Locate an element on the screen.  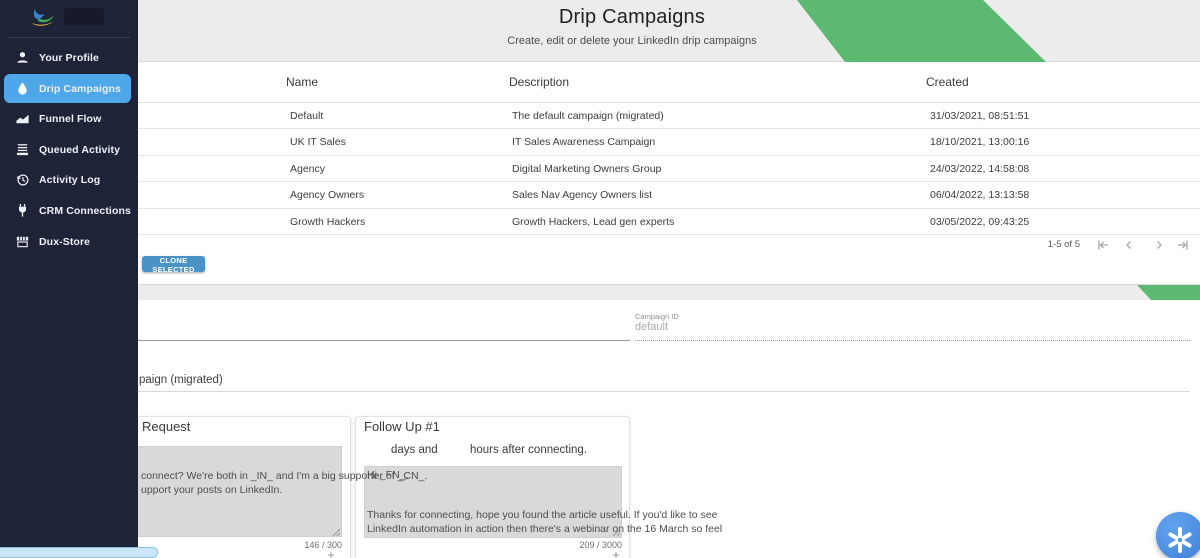
drop-icon is located at coordinates (22, 88).